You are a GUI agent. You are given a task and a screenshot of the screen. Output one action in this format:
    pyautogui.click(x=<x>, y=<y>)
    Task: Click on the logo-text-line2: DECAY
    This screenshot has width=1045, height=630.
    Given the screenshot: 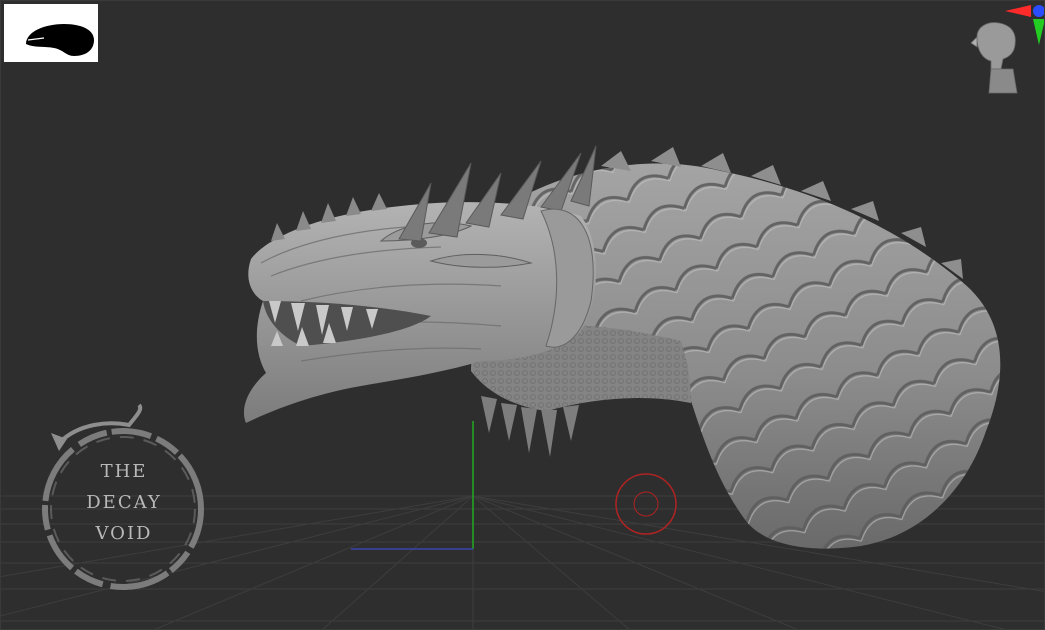 What is the action you would take?
    pyautogui.click(x=124, y=502)
    